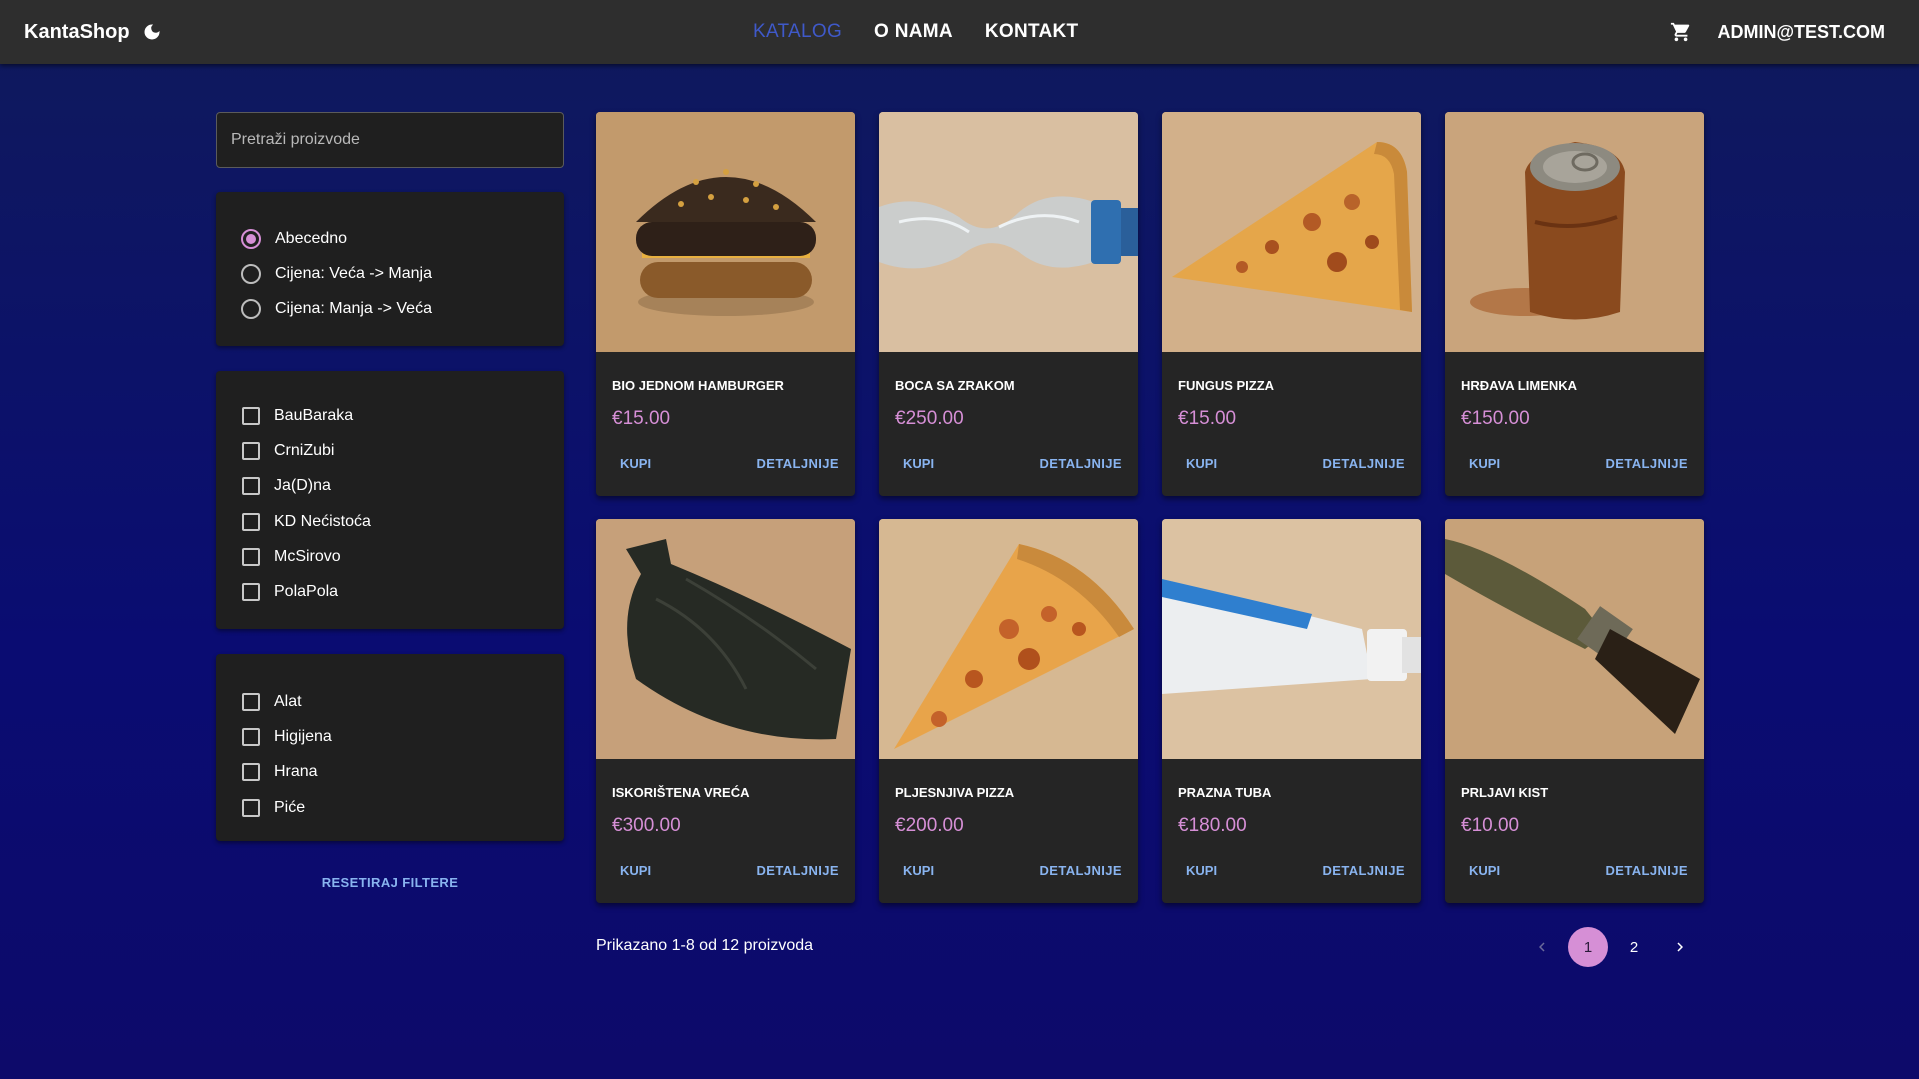 The height and width of the screenshot is (1079, 1919). What do you see at coordinates (296, 772) in the screenshot?
I see `category-label: Hrana` at bounding box center [296, 772].